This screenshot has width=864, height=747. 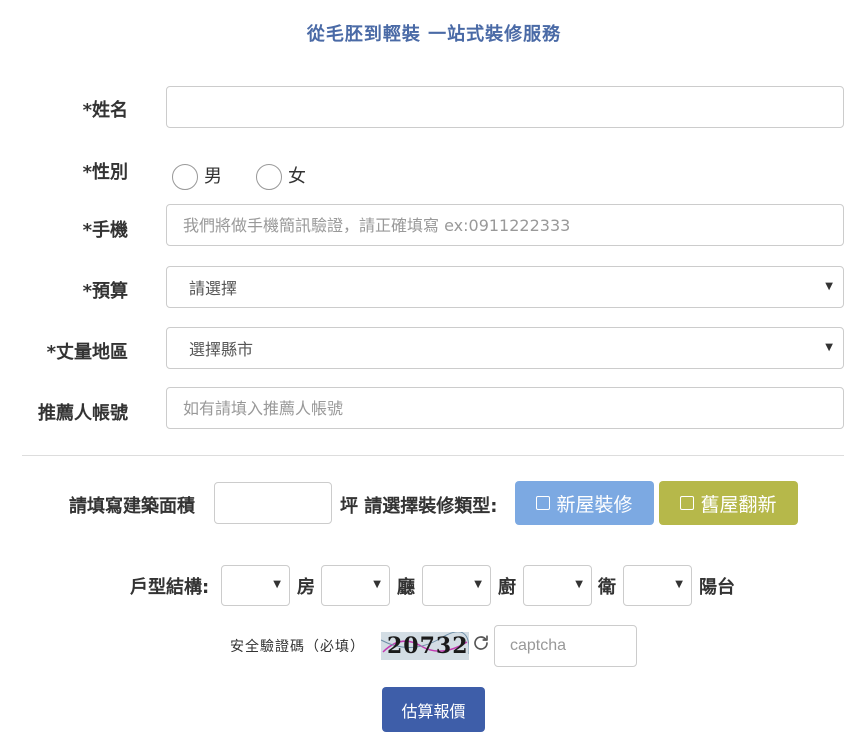 What do you see at coordinates (306, 587) in the screenshot?
I see `room-label: 房` at bounding box center [306, 587].